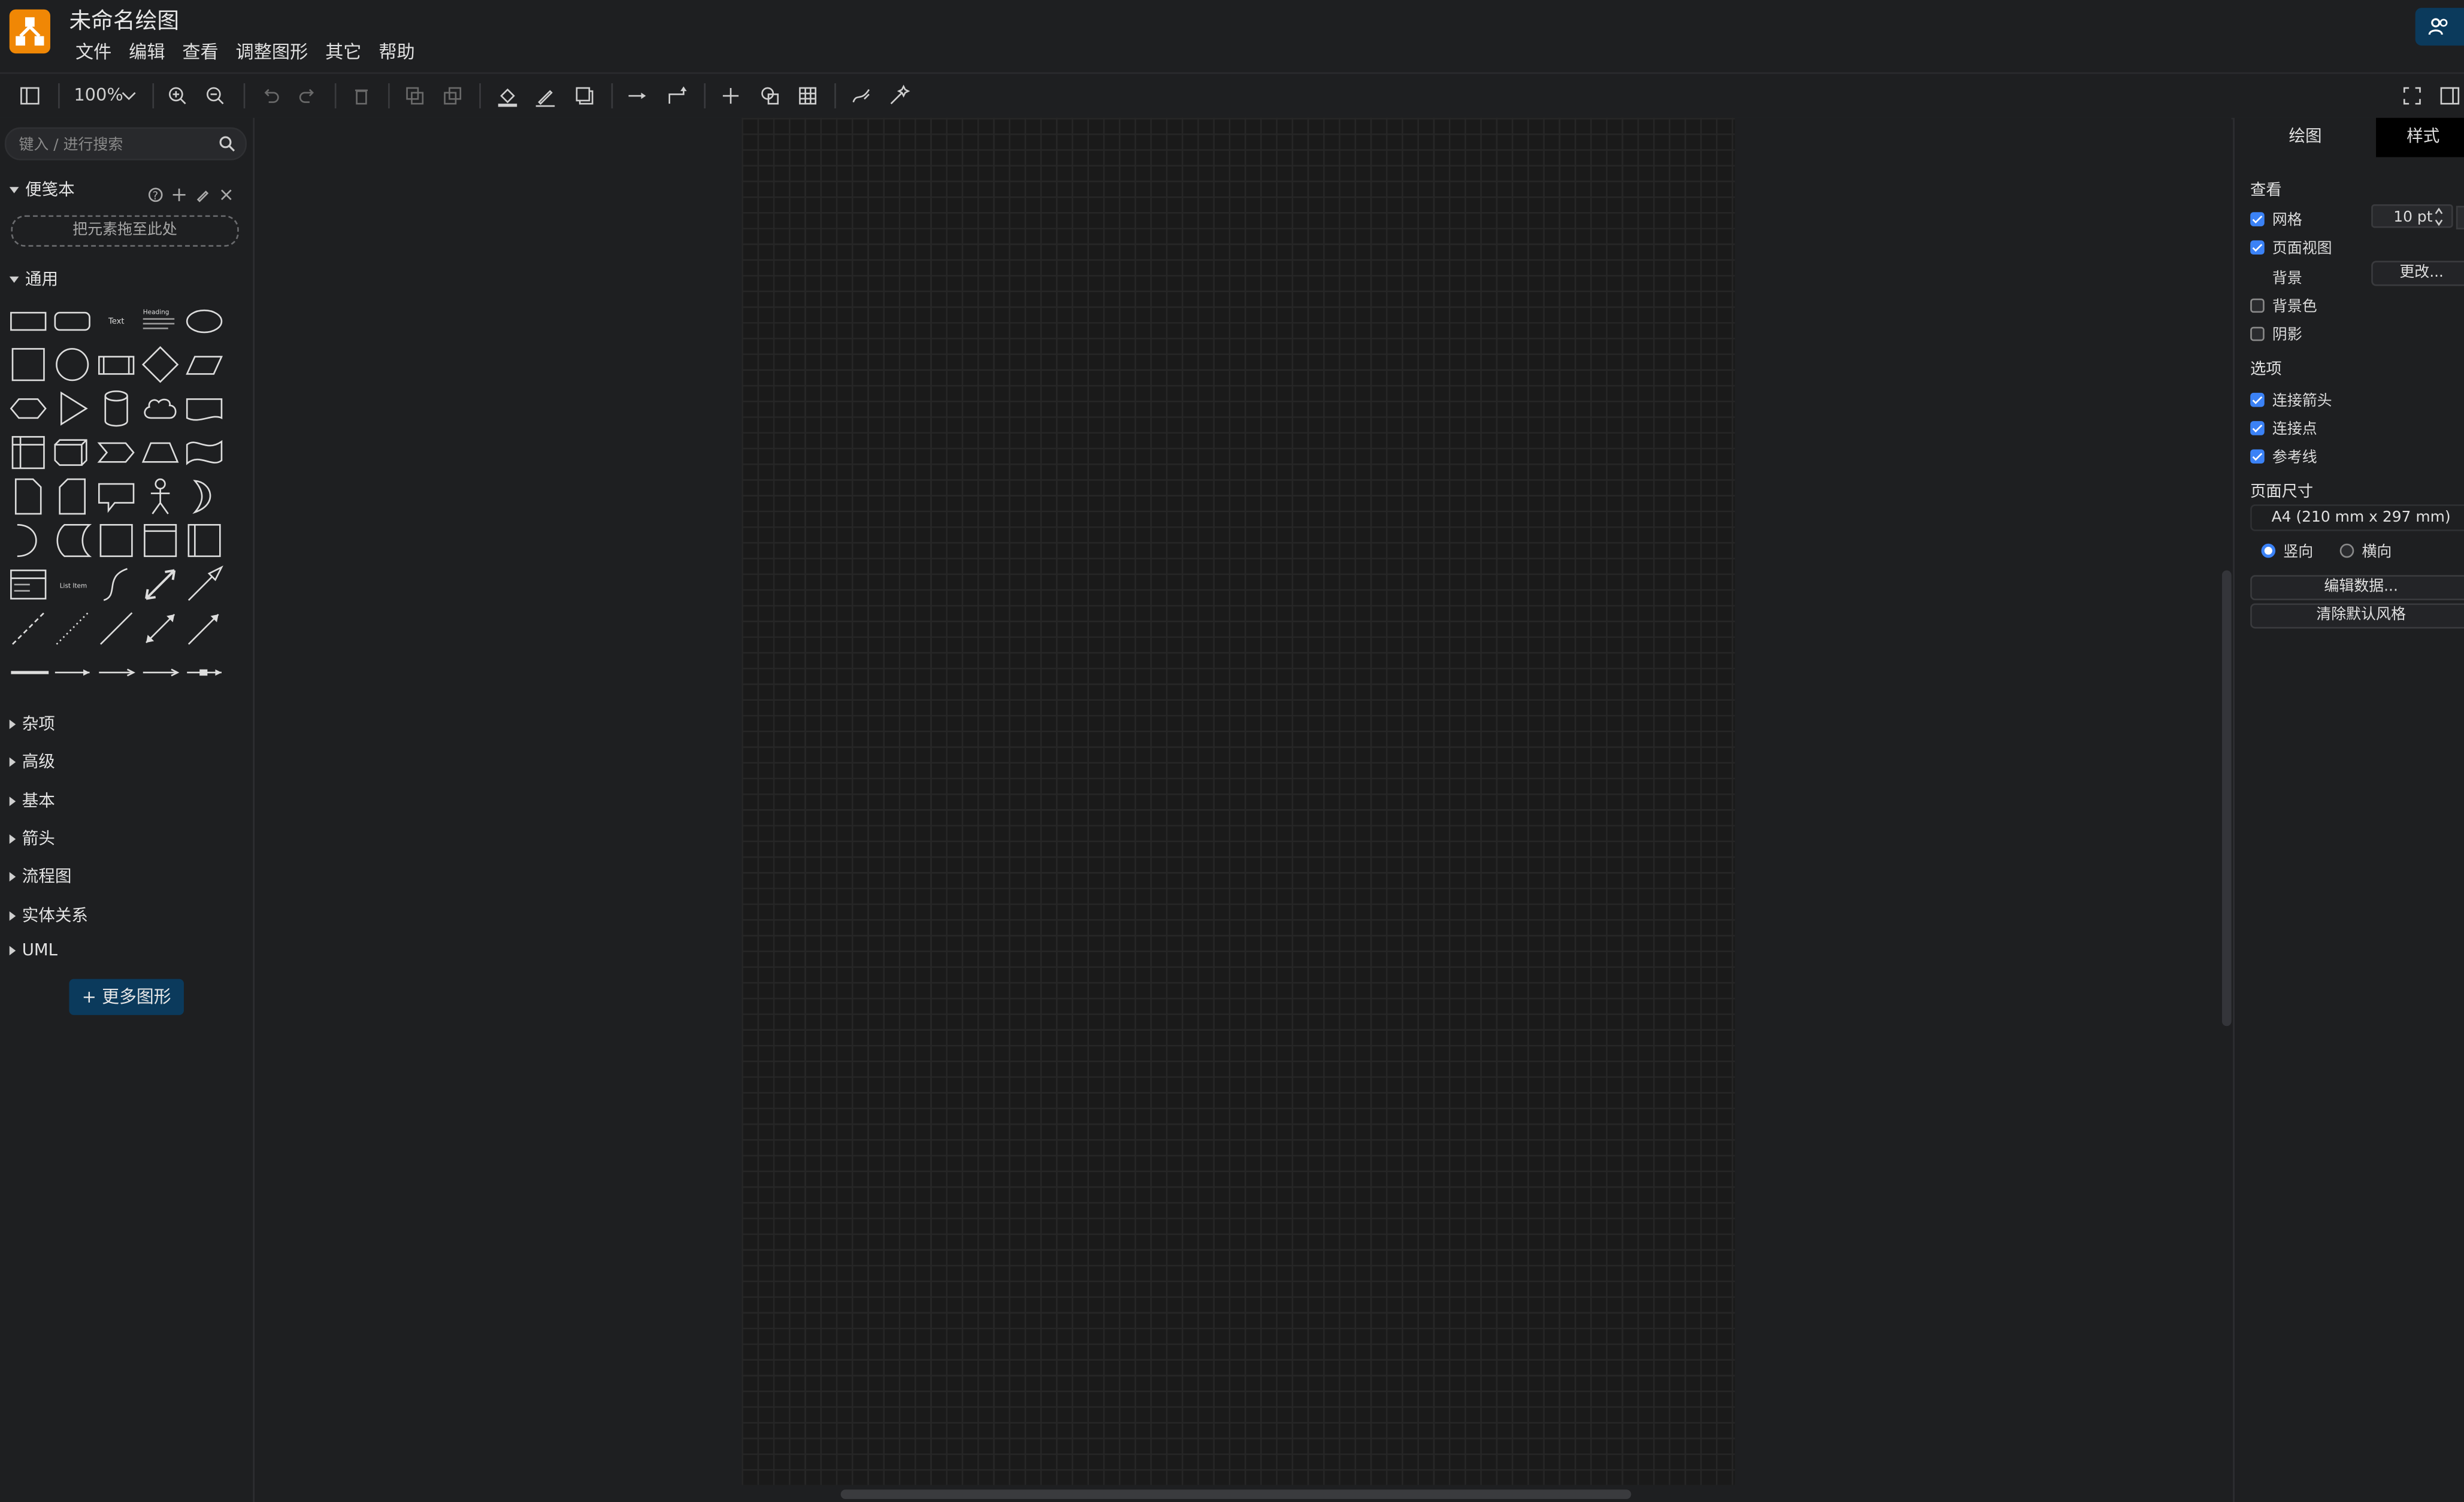 Image resolution: width=2464 pixels, height=1502 pixels. I want to click on arrow-shape, so click(204, 584).